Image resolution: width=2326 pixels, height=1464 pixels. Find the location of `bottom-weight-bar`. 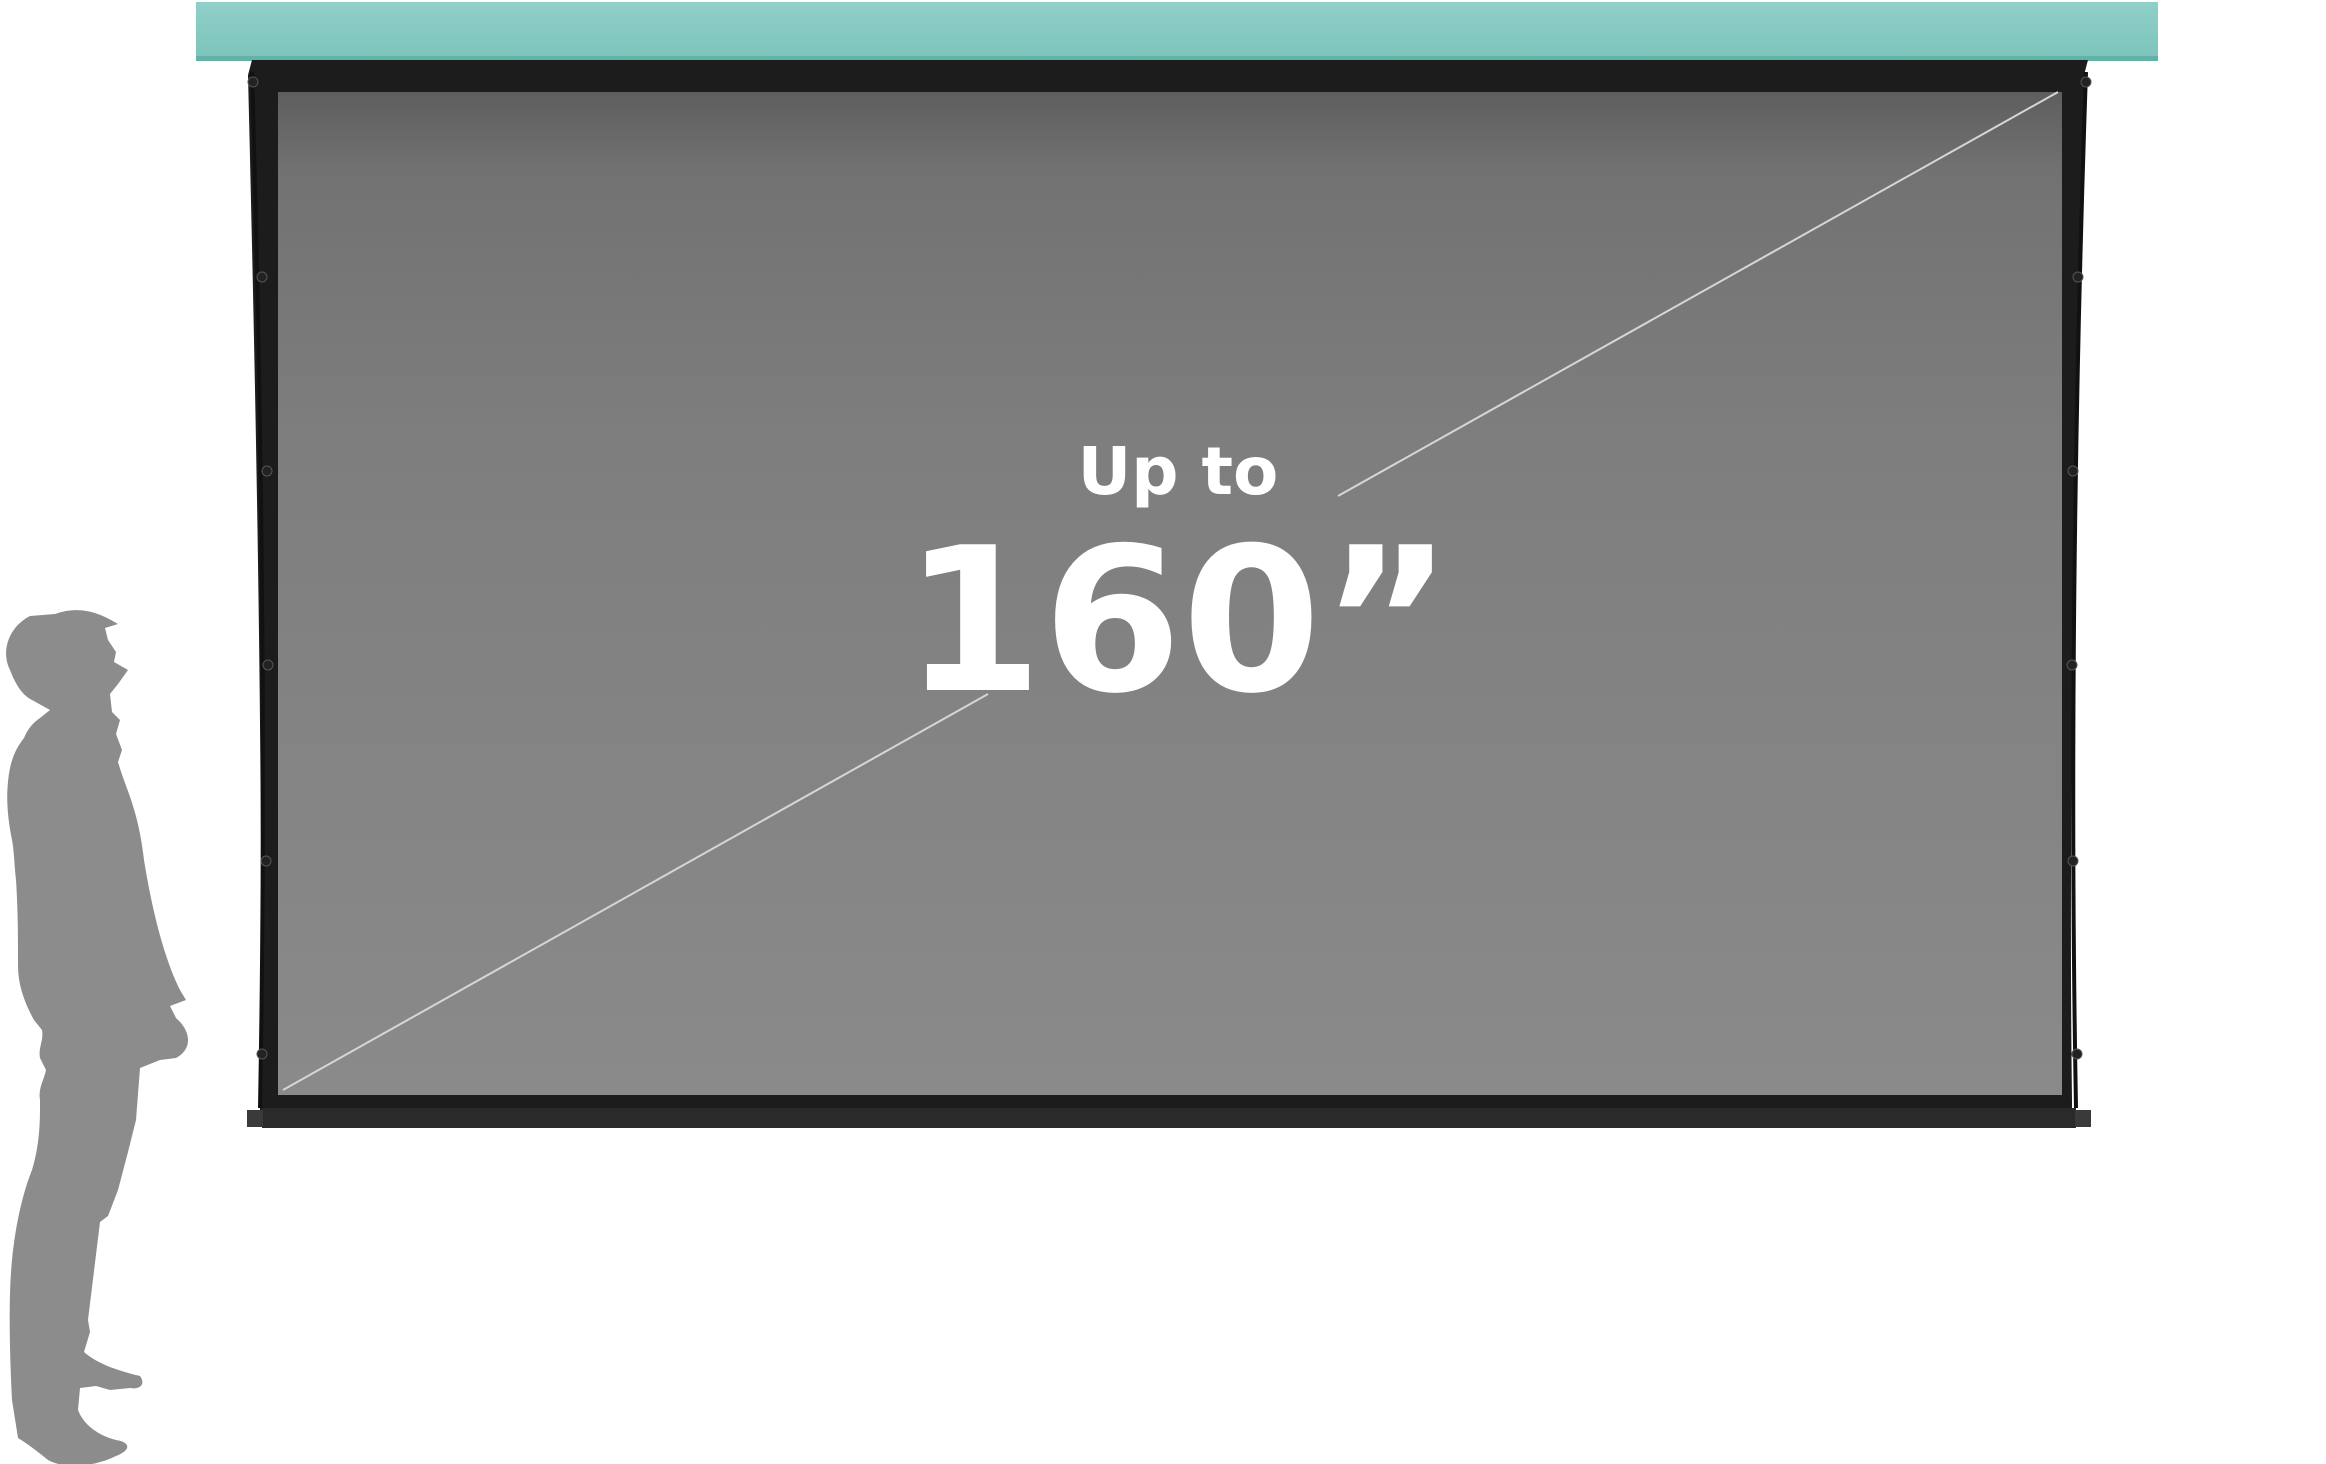

bottom-weight-bar is located at coordinates (1169, 1118).